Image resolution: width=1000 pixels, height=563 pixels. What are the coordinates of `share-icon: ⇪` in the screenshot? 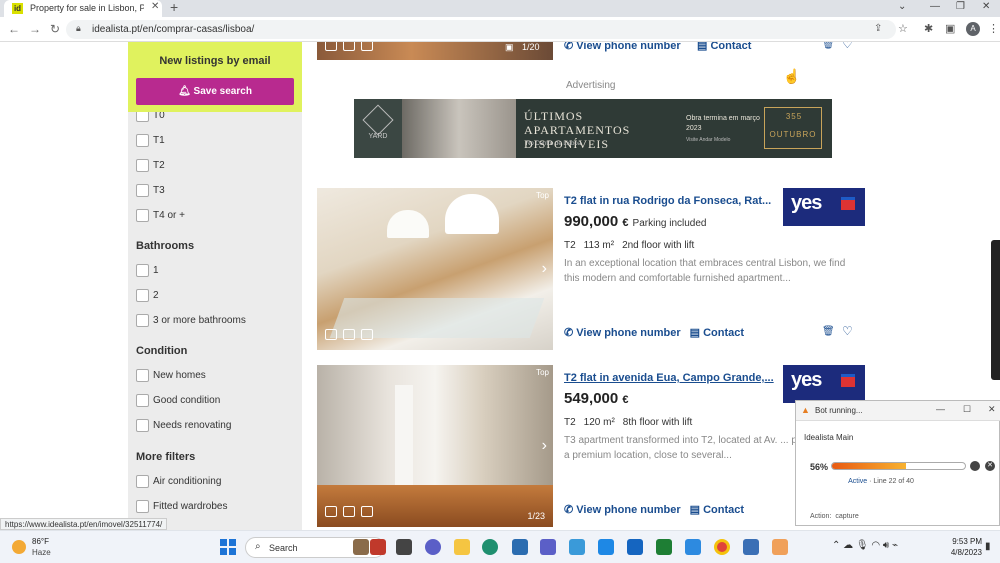 It's located at (878, 28).